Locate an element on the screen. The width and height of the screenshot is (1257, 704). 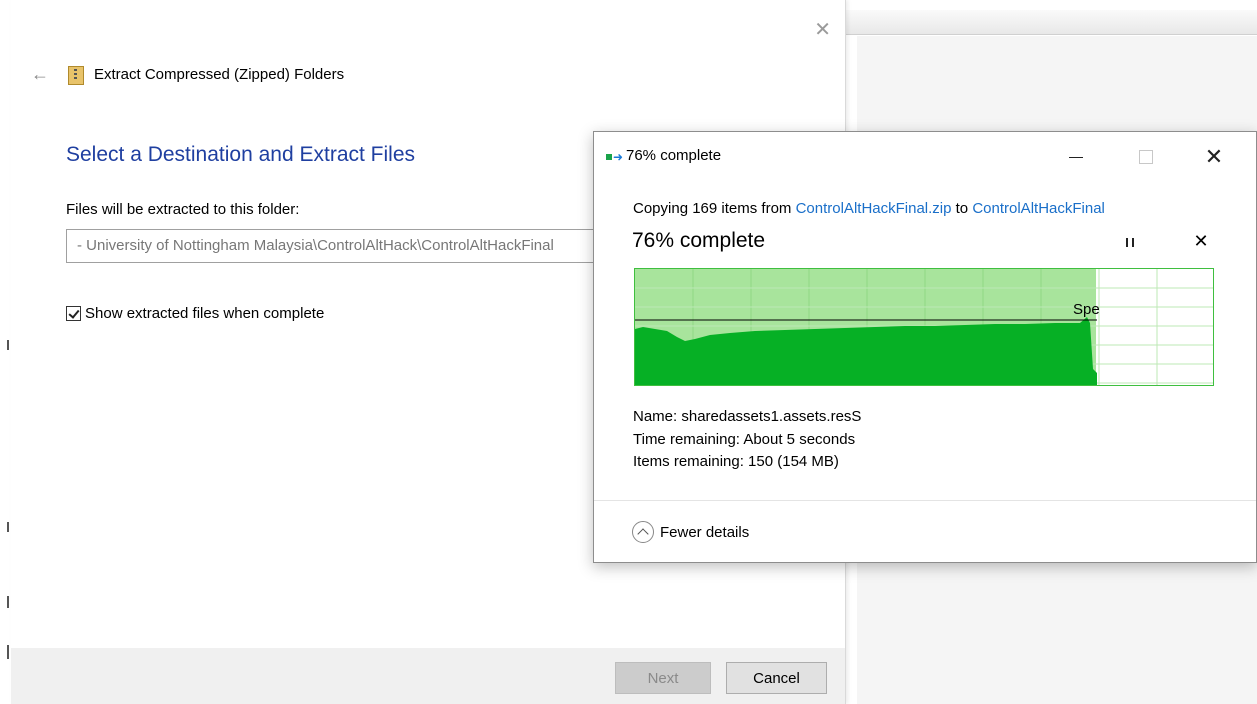
destination-label: Files will be extracted to this folder: is located at coordinates (183, 209).